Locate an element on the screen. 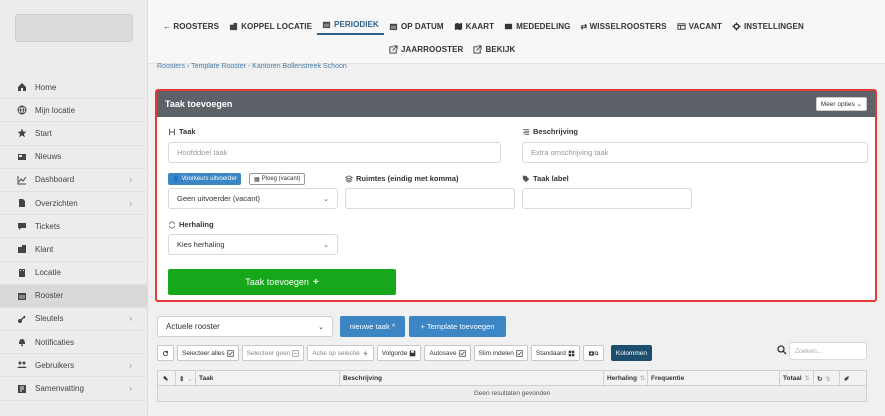 This screenshot has width=885, height=416. refresh-column-icon: ↻ ⇅ is located at coordinates (823, 379).